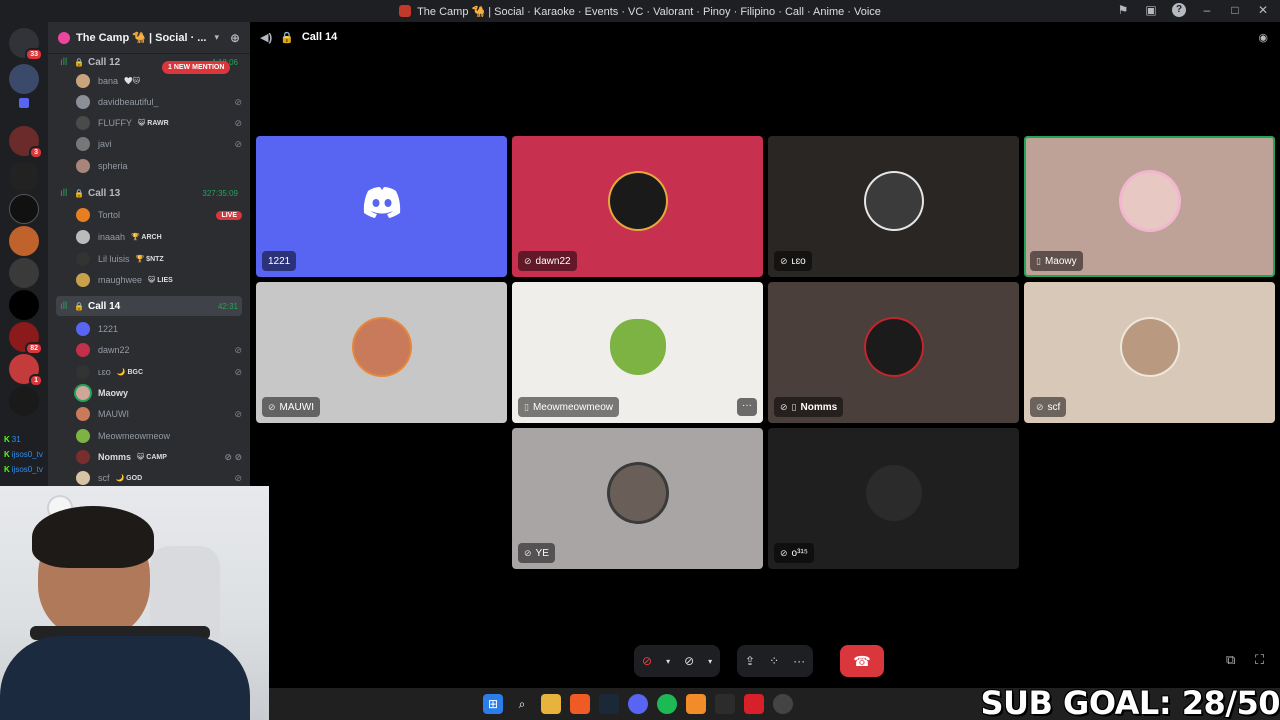 This screenshot has width=1280, height=720. I want to click on voice-member: bana 🤍🐱, so click(159, 81).